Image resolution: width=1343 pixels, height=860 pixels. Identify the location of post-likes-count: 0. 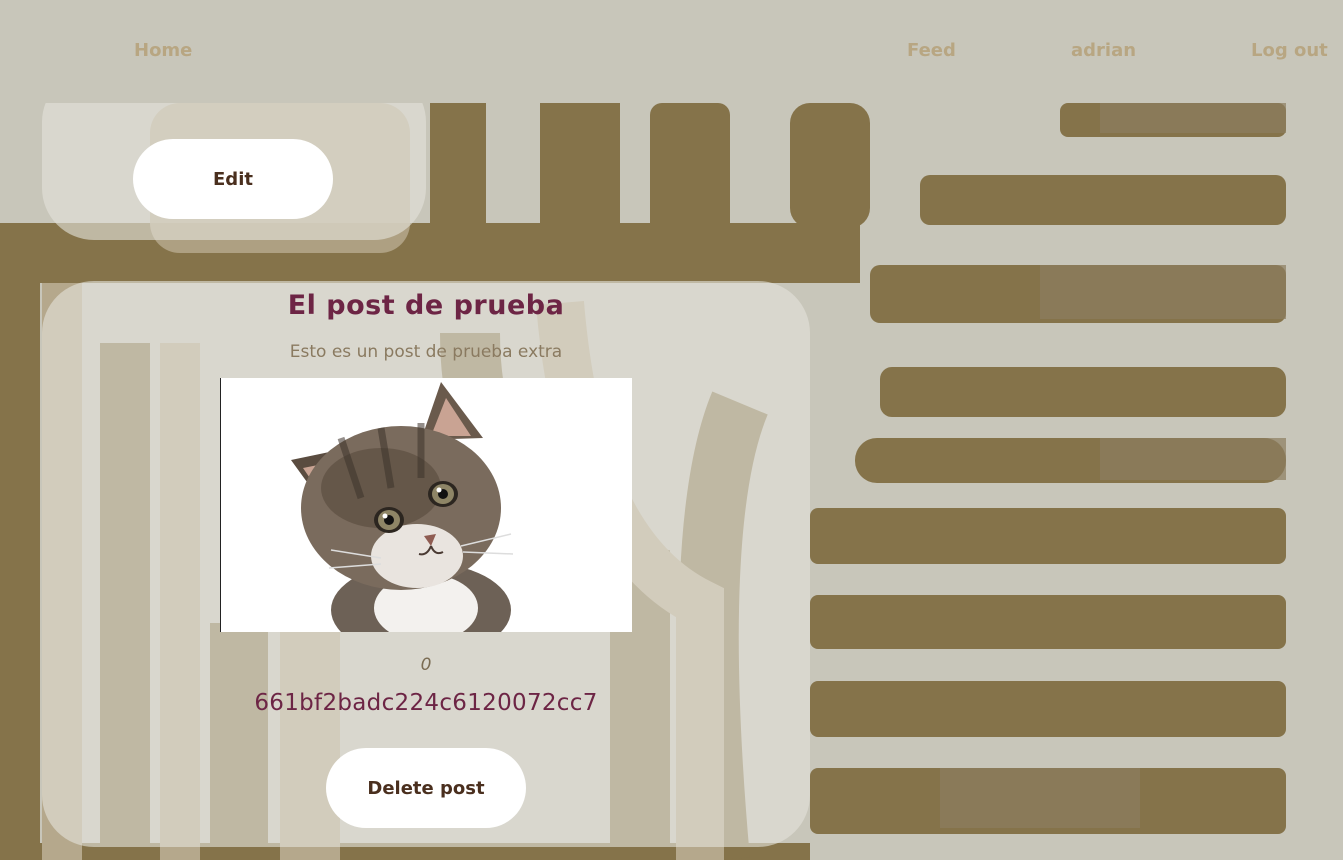
(426, 665).